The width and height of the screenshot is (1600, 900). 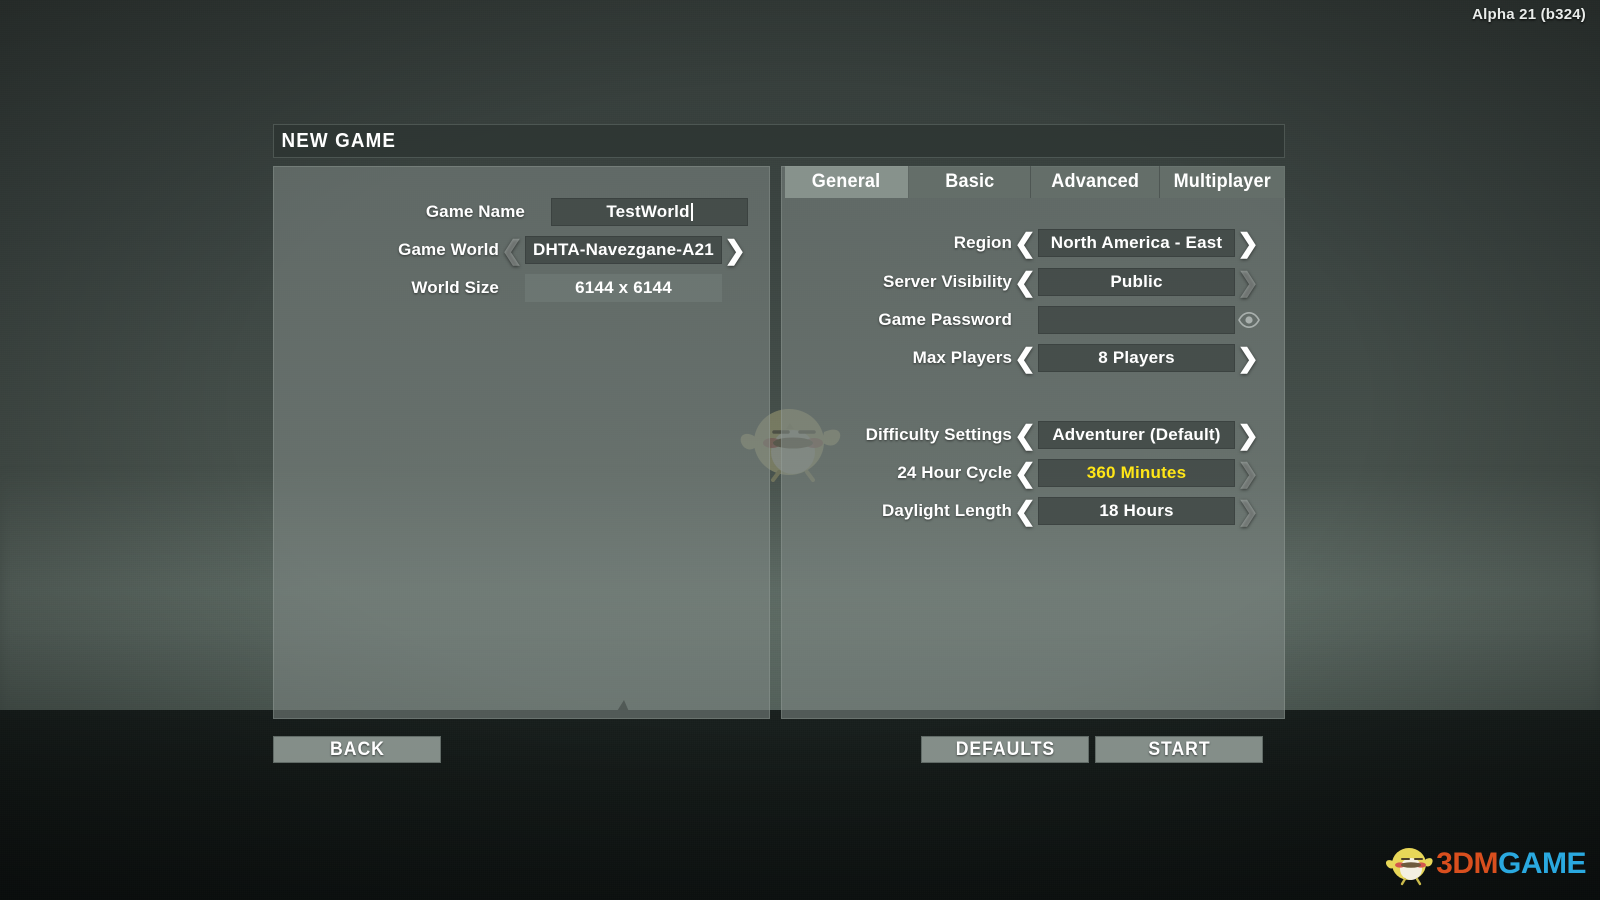 What do you see at coordinates (982, 242) in the screenshot?
I see `label-region: Region` at bounding box center [982, 242].